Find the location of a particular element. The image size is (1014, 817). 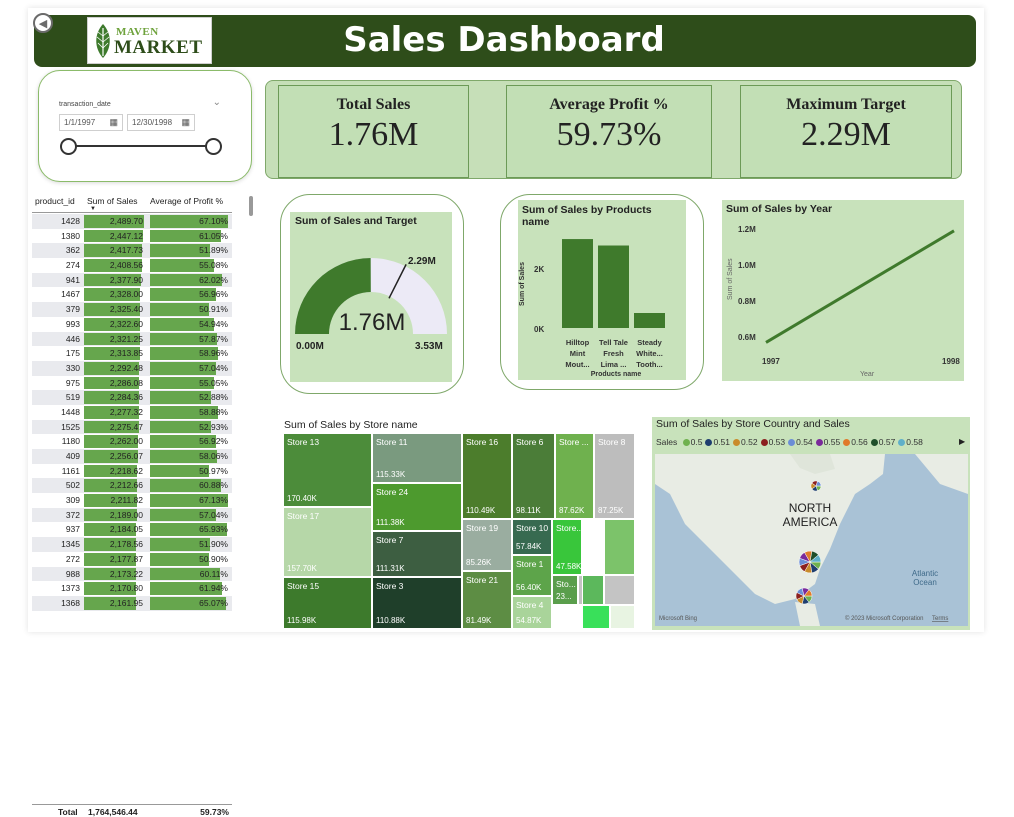

profit-value: 67.10% is located at coordinates (213, 221).